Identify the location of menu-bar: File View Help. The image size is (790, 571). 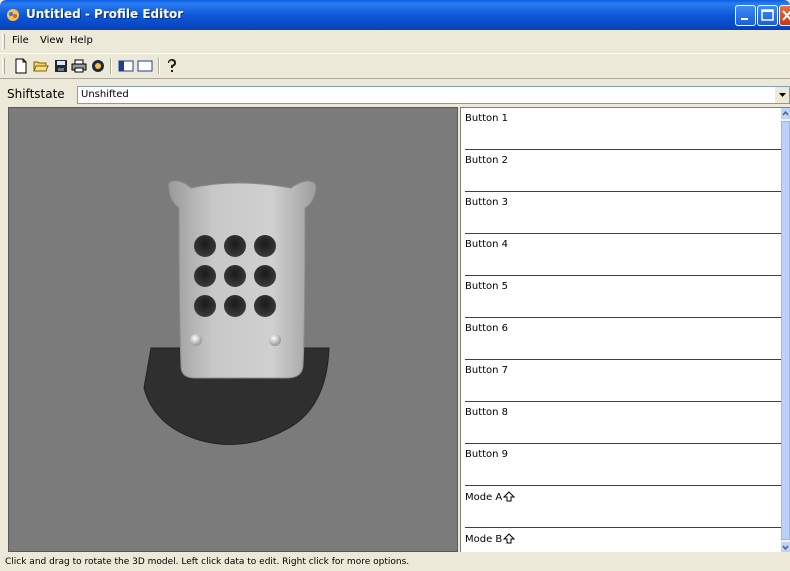
(395, 41).